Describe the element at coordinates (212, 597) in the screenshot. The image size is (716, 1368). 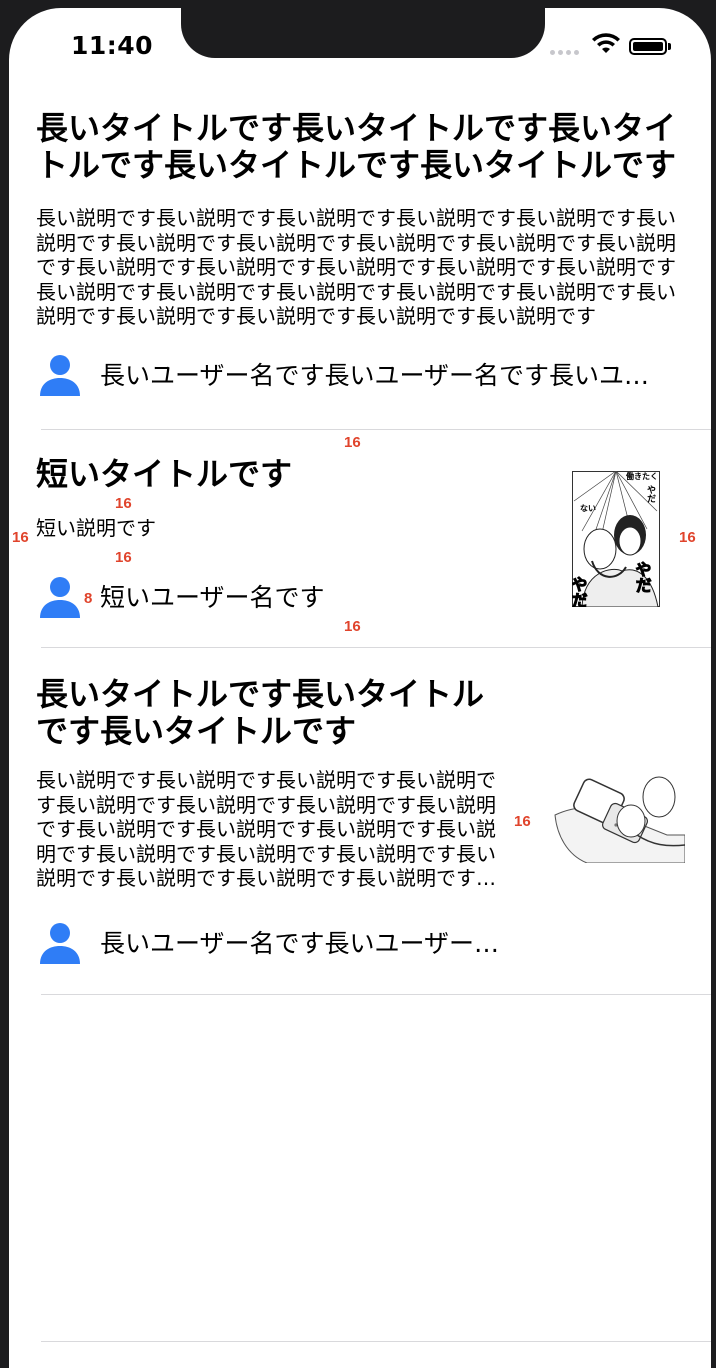
I see `username: 短いユーザー名です` at that location.